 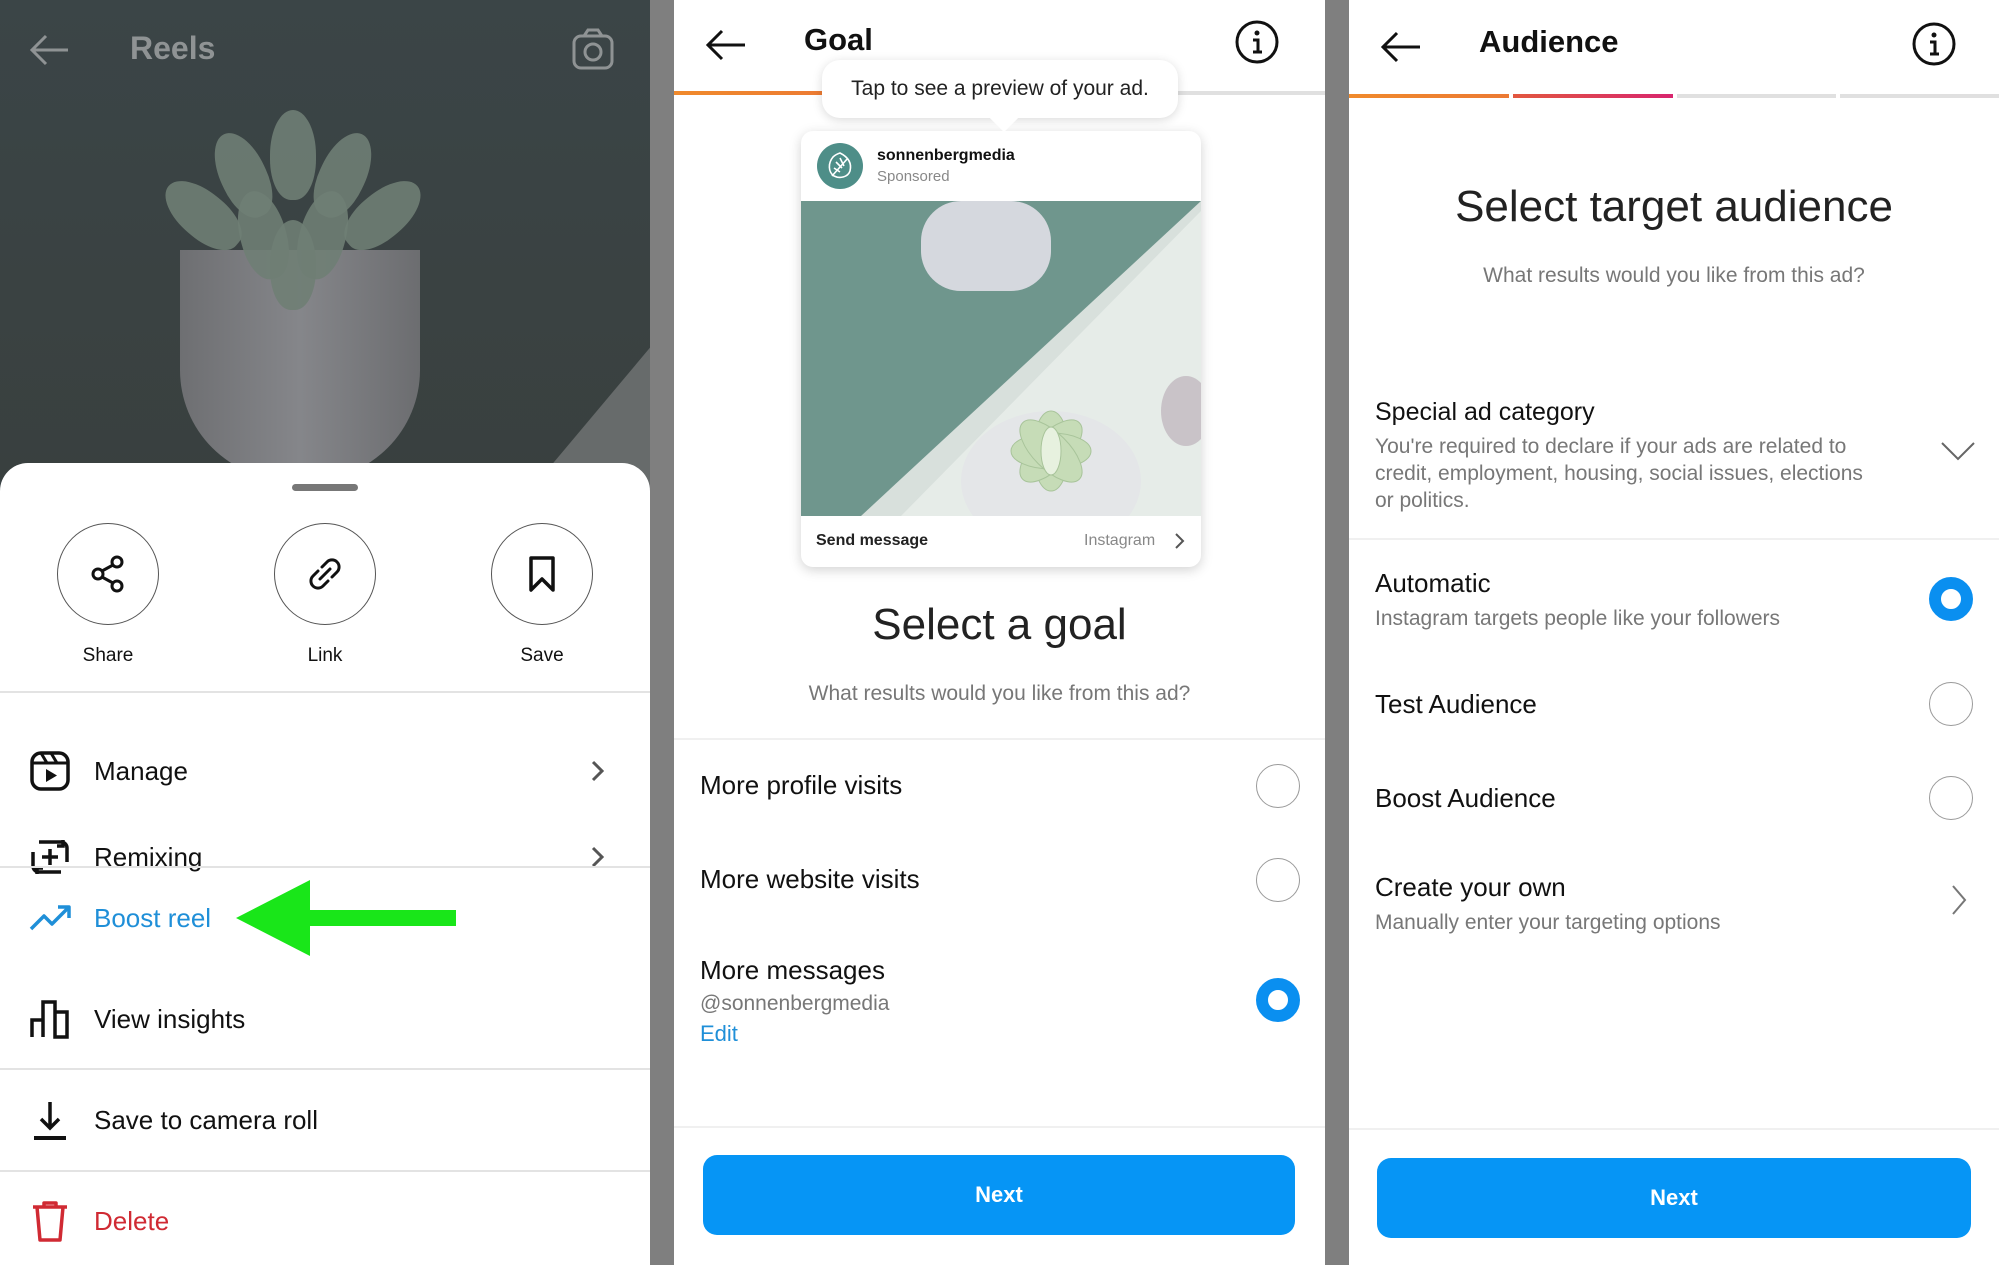 What do you see at coordinates (593, 49) in the screenshot?
I see `camera-icon` at bounding box center [593, 49].